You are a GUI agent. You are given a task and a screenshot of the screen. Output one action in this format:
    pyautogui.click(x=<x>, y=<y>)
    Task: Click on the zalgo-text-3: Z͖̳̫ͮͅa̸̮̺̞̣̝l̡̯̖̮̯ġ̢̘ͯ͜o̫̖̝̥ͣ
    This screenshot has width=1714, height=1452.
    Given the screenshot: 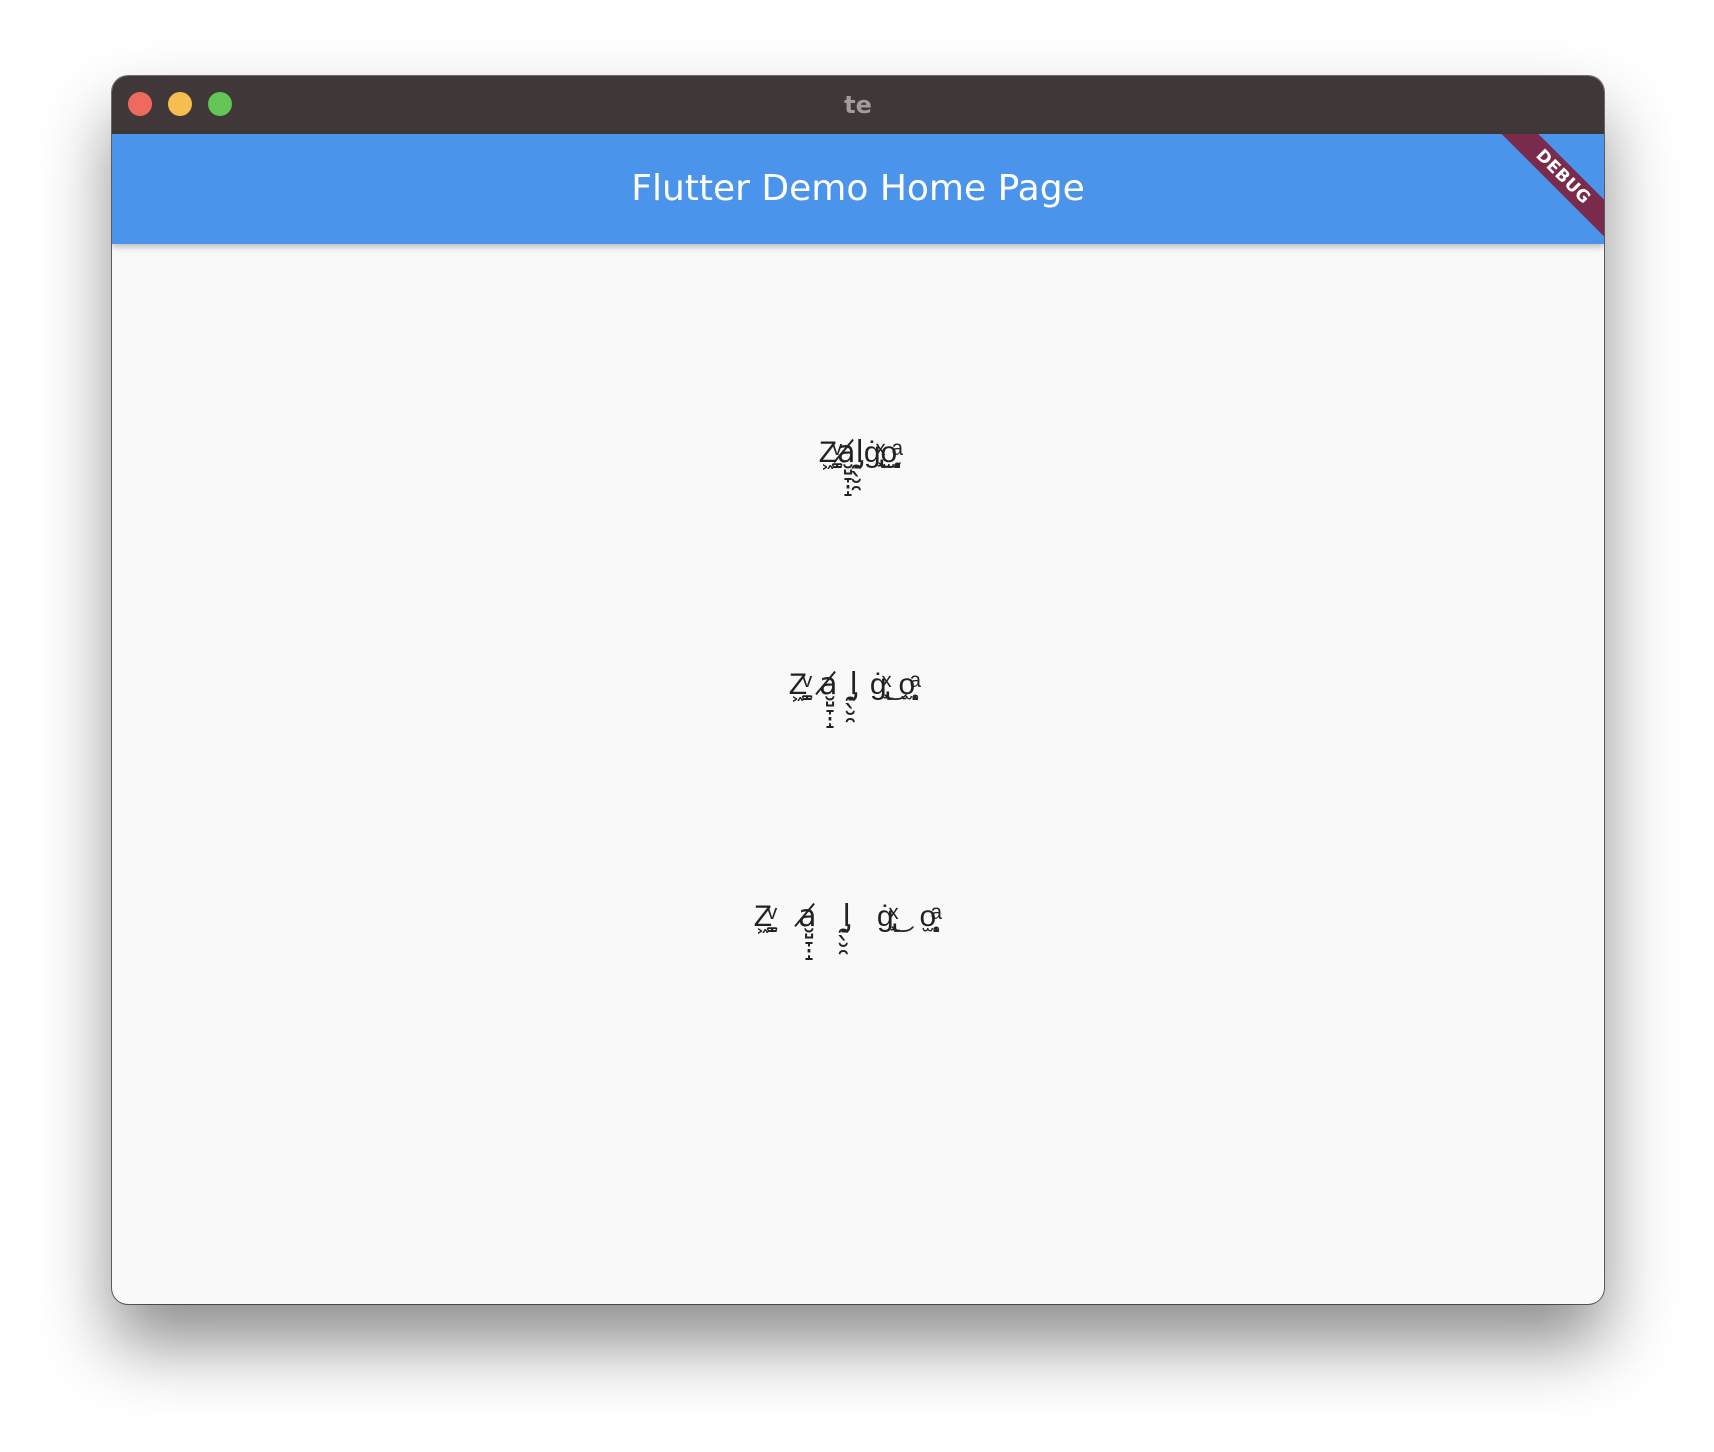 What is the action you would take?
    pyautogui.click(x=858, y=916)
    